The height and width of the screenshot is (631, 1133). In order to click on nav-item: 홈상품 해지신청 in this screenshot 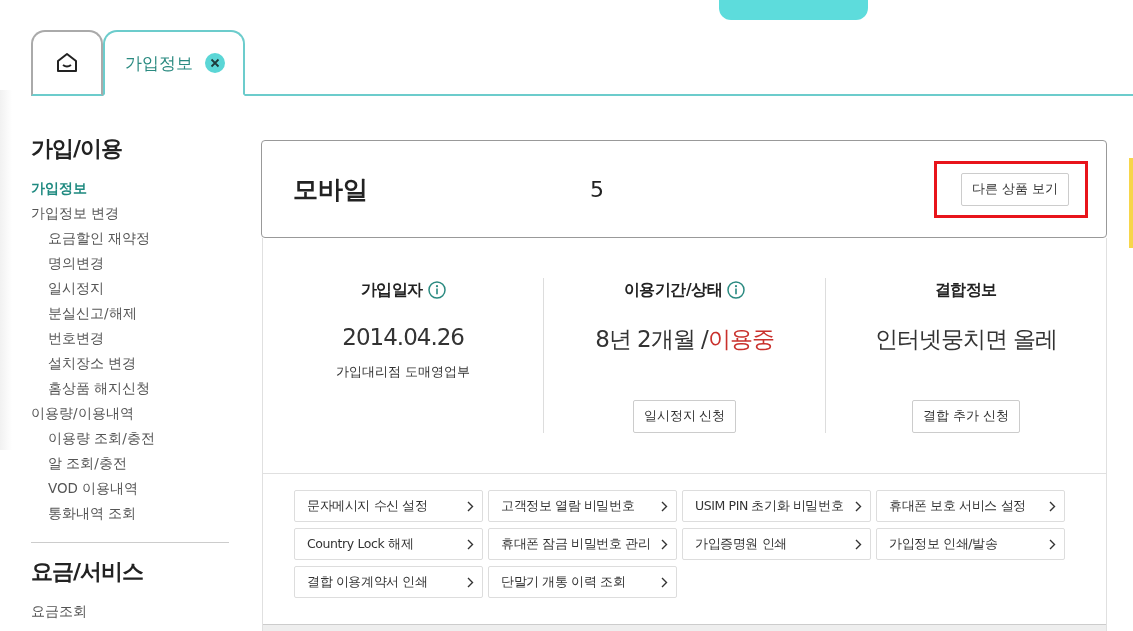, I will do `click(130, 388)`.